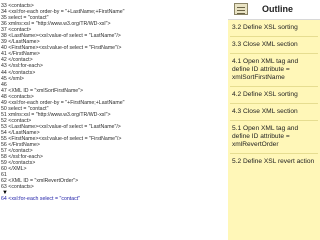  What do you see at coordinates (274, 95) in the screenshot?
I see `outline-item: 4.2 Define XSL sorting` at bounding box center [274, 95].